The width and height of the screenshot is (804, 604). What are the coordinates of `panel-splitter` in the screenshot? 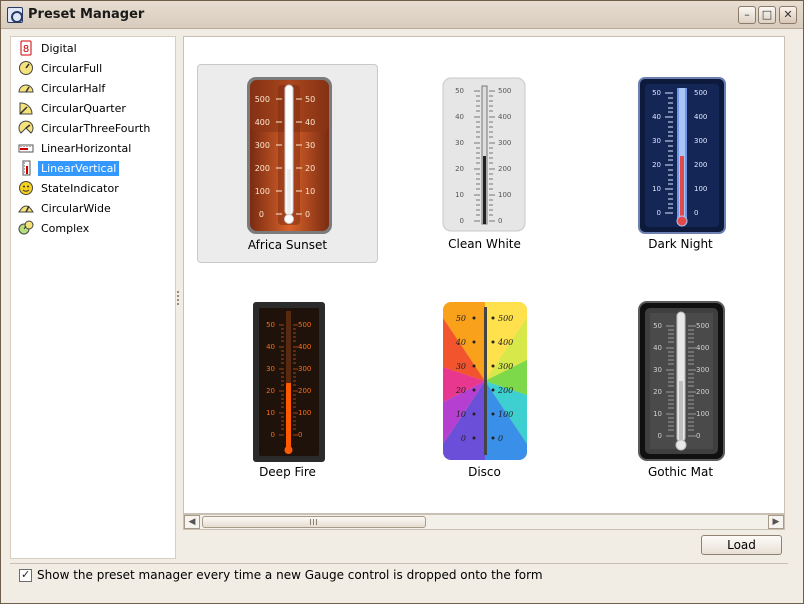 It's located at (178, 297).